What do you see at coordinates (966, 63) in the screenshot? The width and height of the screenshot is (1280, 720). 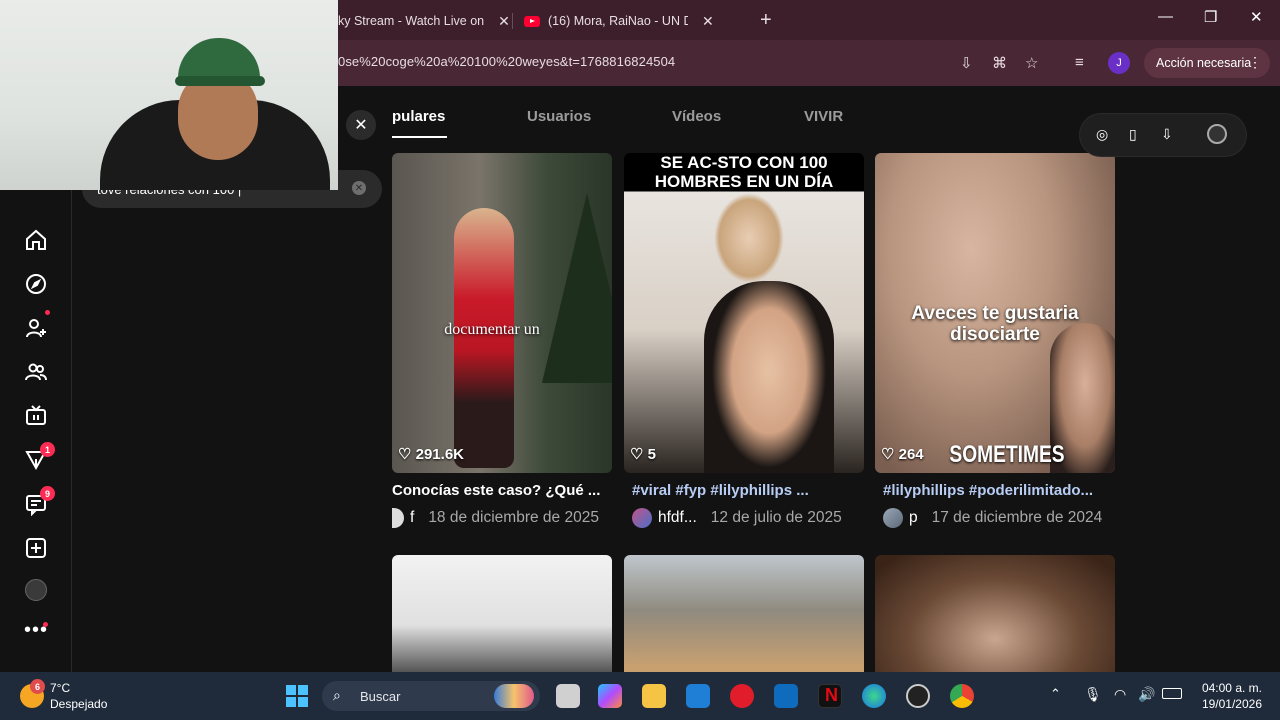 I see `install-app-icon: ⇩` at bounding box center [966, 63].